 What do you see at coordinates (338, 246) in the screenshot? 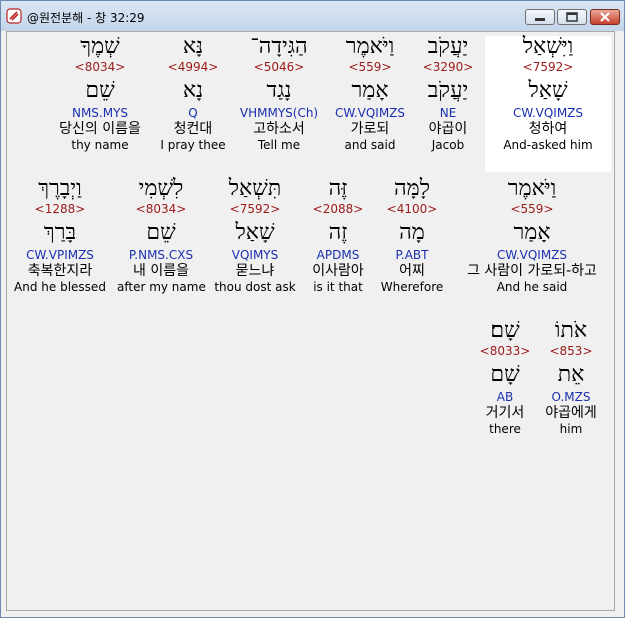
I see `word-cell: זֶּה <2088> זֶה APDMS 이사람아 is it that` at bounding box center [338, 246].